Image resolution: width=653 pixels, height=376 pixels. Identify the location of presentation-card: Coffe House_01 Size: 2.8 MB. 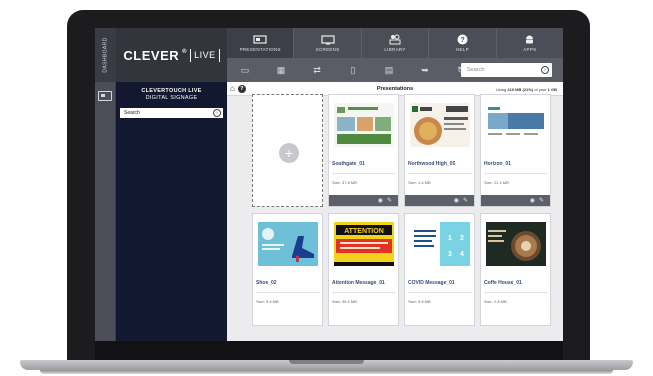
(515, 269).